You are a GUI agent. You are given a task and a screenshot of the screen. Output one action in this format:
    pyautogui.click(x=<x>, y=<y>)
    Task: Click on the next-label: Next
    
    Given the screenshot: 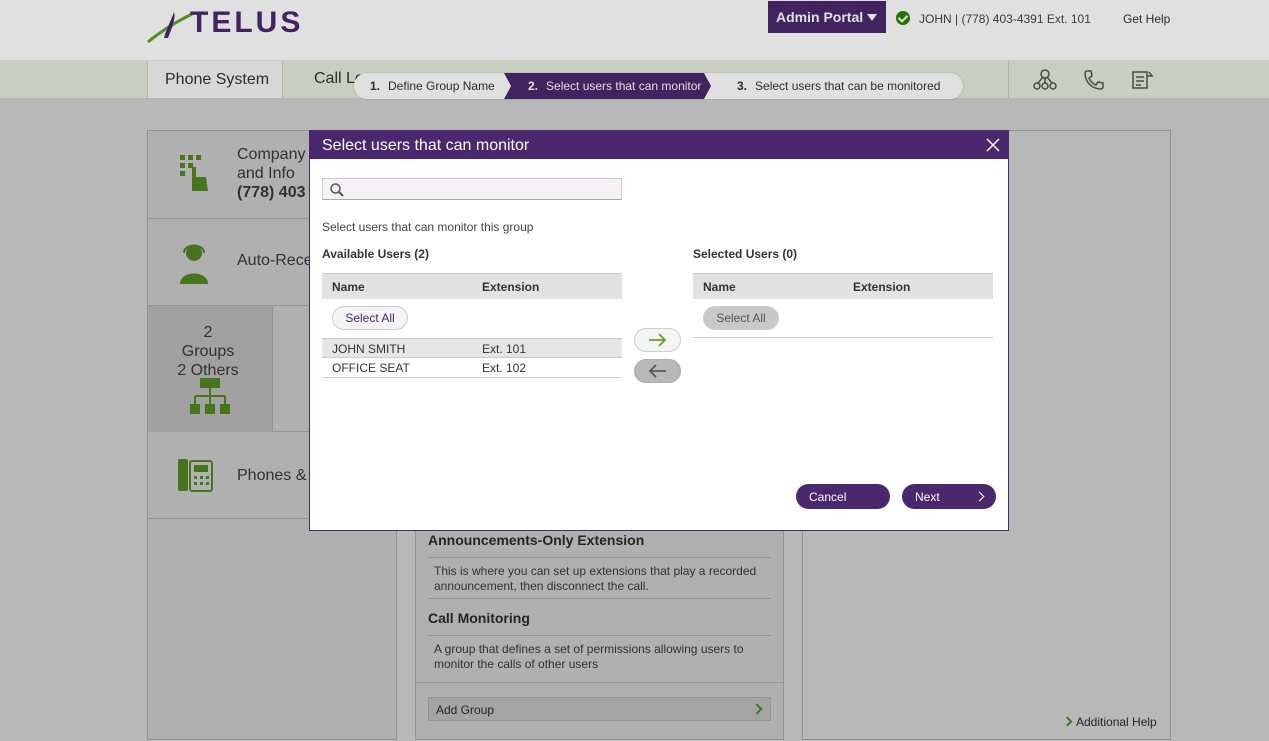 What is the action you would take?
    pyautogui.click(x=927, y=497)
    